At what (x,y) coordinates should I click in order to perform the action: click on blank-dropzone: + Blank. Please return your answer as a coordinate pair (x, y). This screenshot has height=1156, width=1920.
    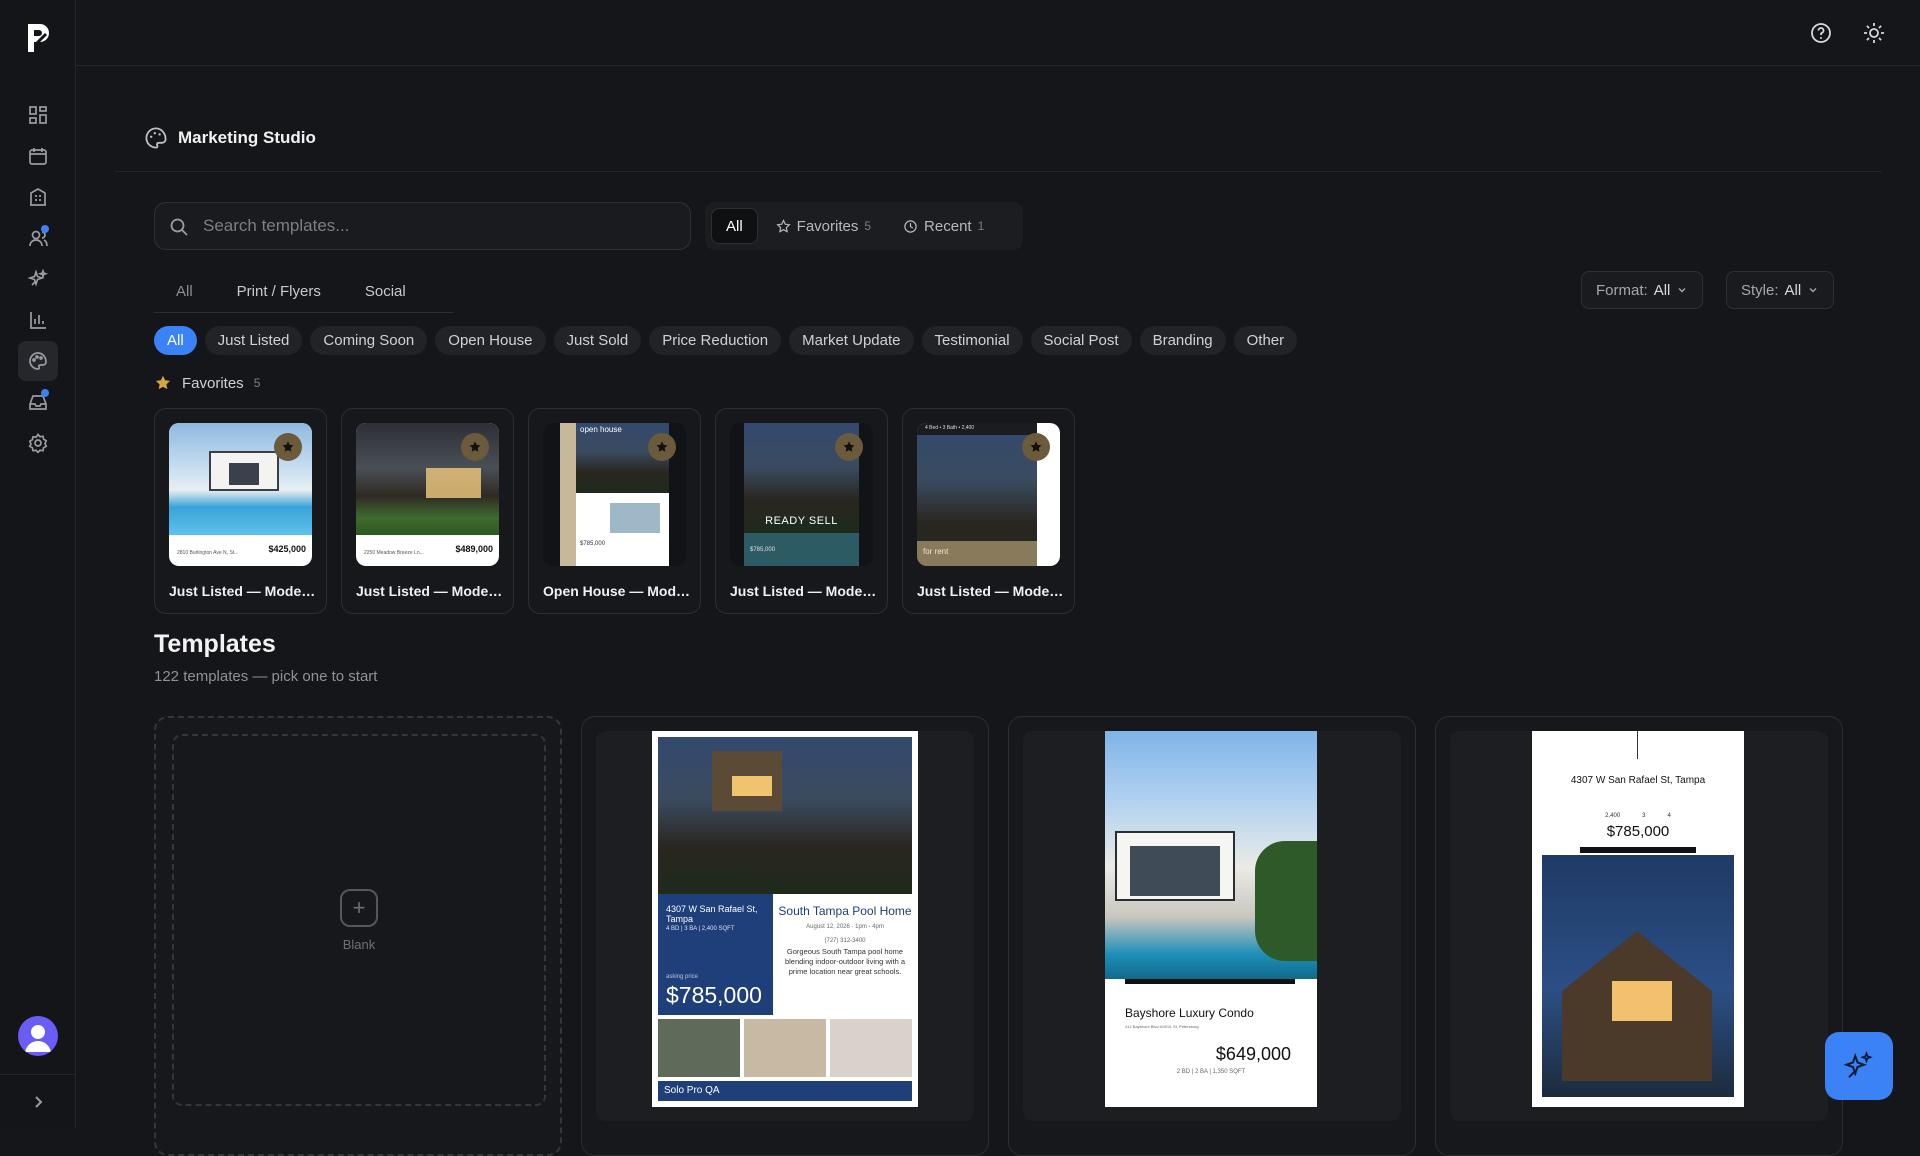
    Looking at the image, I should click on (359, 920).